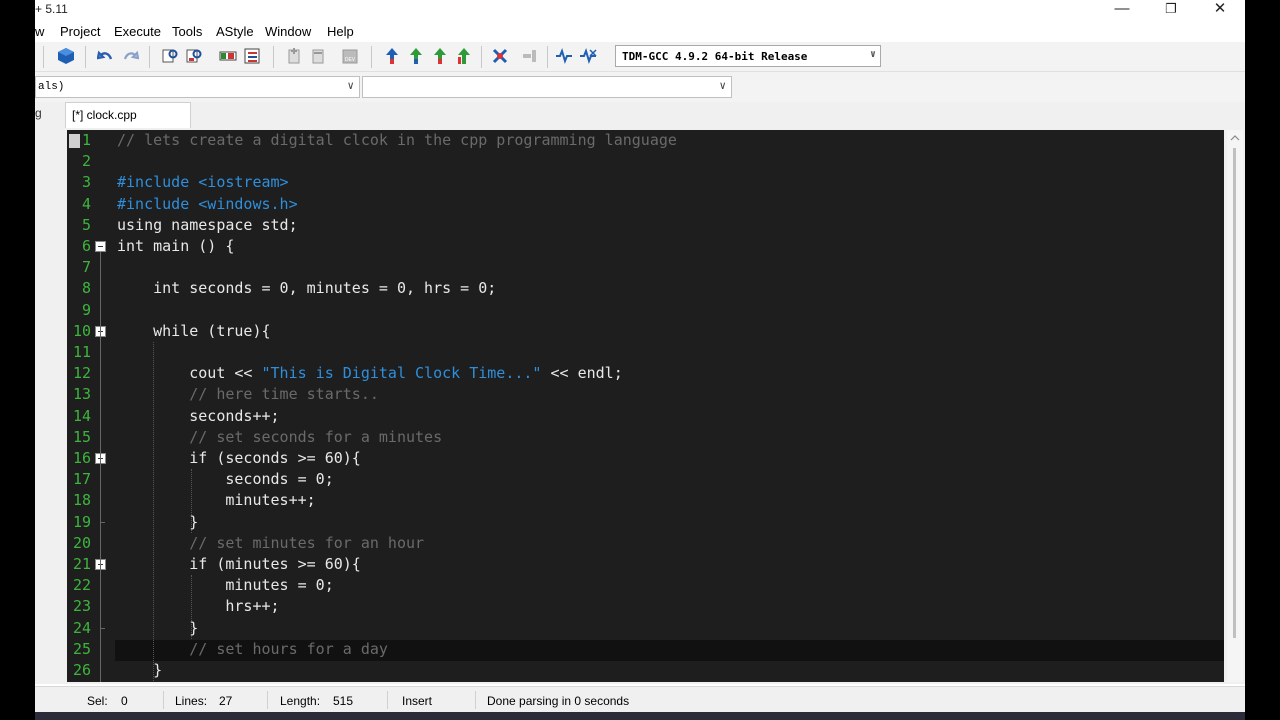  What do you see at coordinates (416, 56) in the screenshot?
I see `run-icon` at bounding box center [416, 56].